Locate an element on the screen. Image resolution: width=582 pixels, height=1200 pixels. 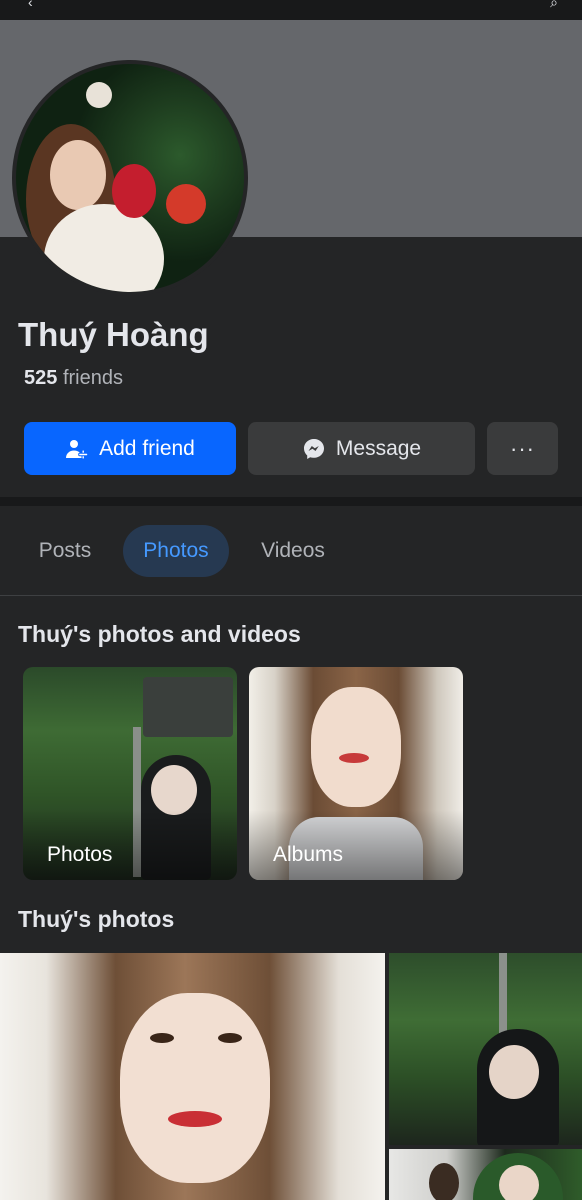
profile-avatar is located at coordinates (130, 178).